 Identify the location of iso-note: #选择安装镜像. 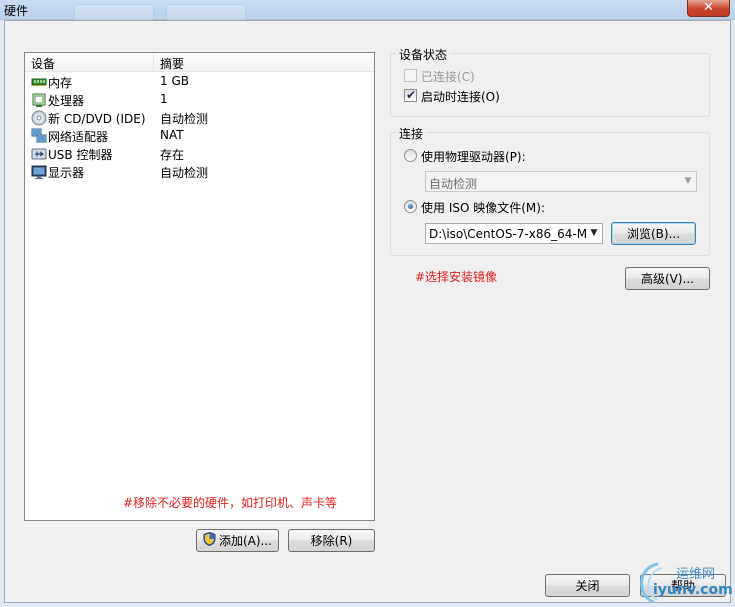
(456, 277).